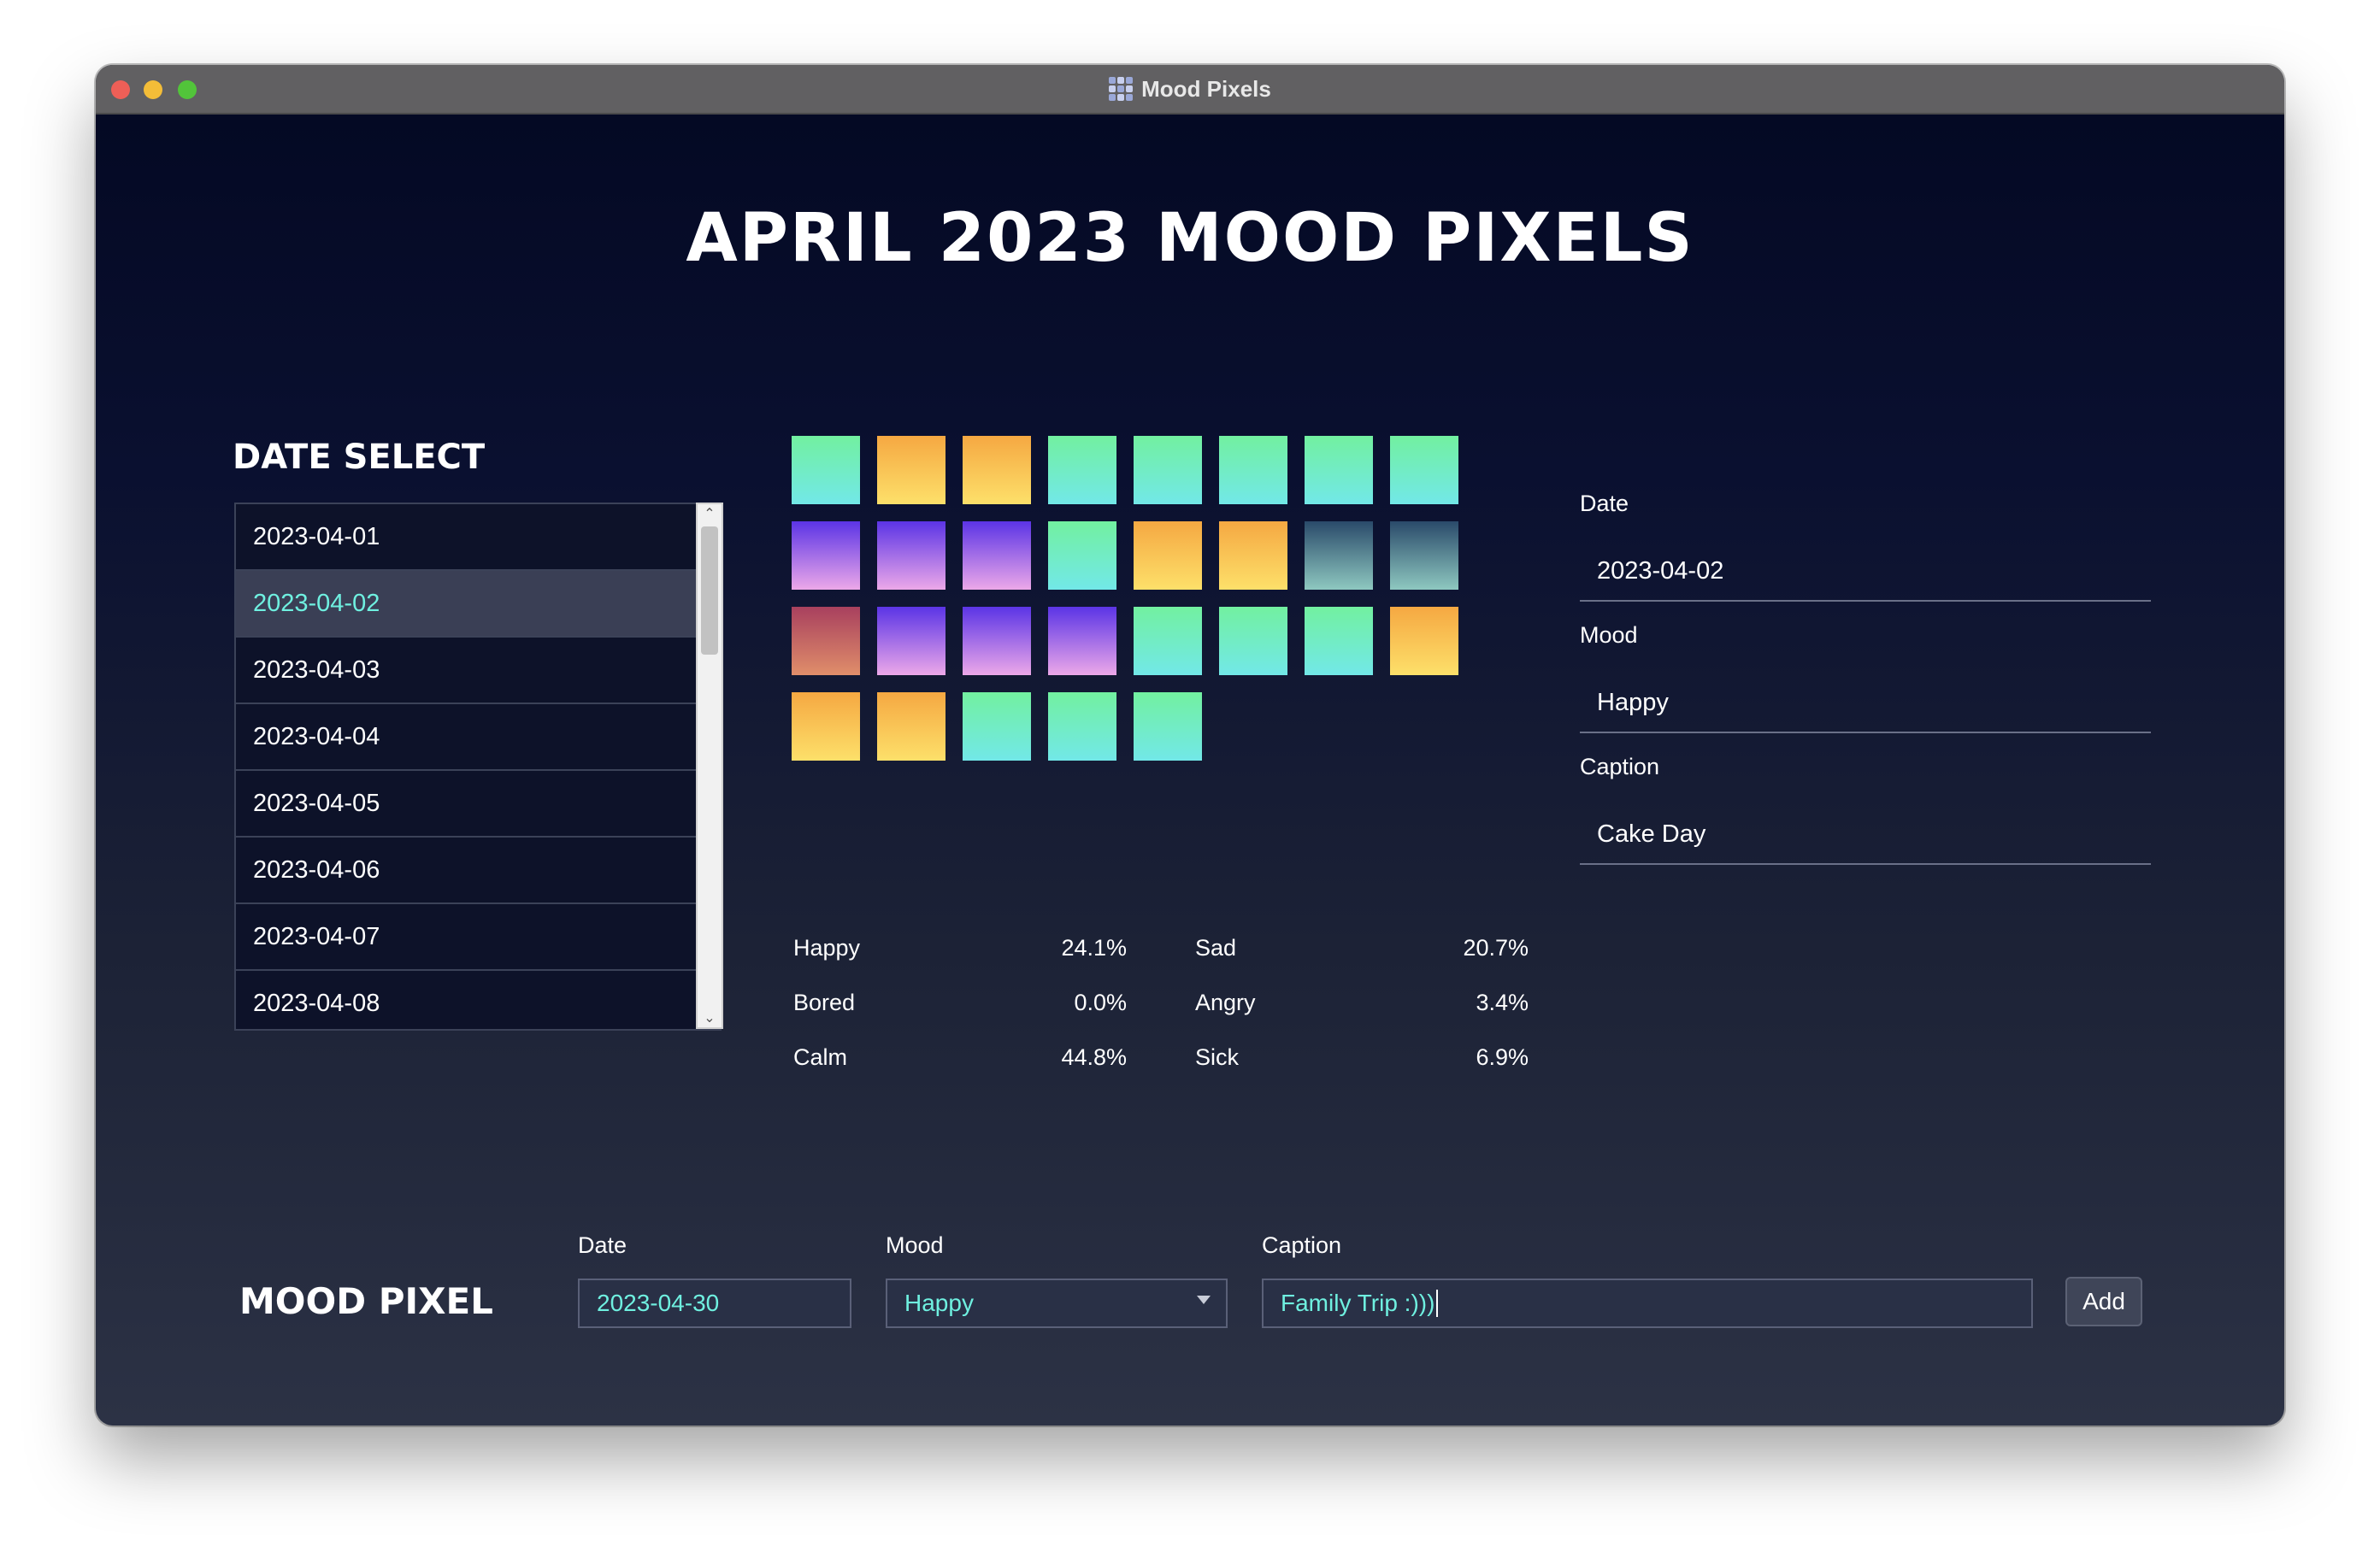  What do you see at coordinates (479, 737) in the screenshot?
I see `date-list-item: 2023-04-04` at bounding box center [479, 737].